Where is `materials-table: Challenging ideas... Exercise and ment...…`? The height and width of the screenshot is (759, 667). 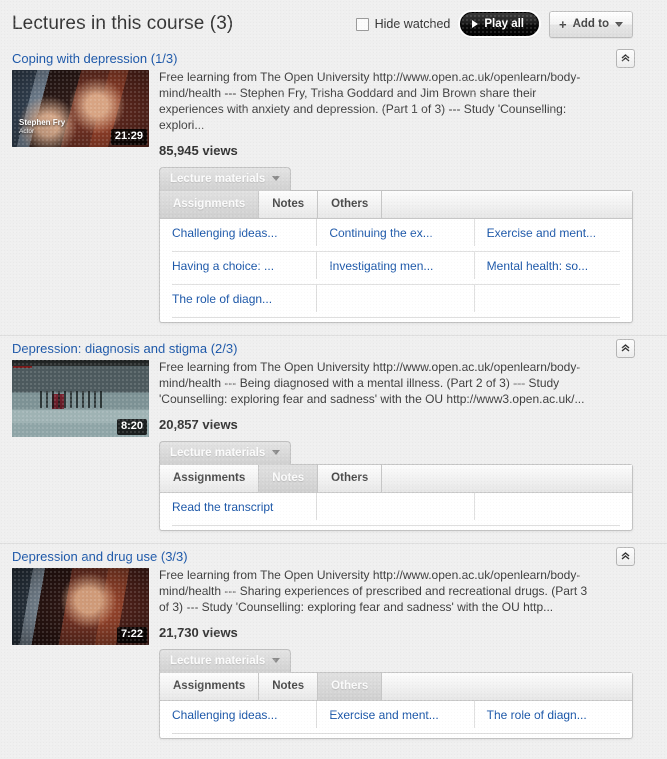
materials-table: Challenging ideas... Exercise and ment...… is located at coordinates (396, 717).